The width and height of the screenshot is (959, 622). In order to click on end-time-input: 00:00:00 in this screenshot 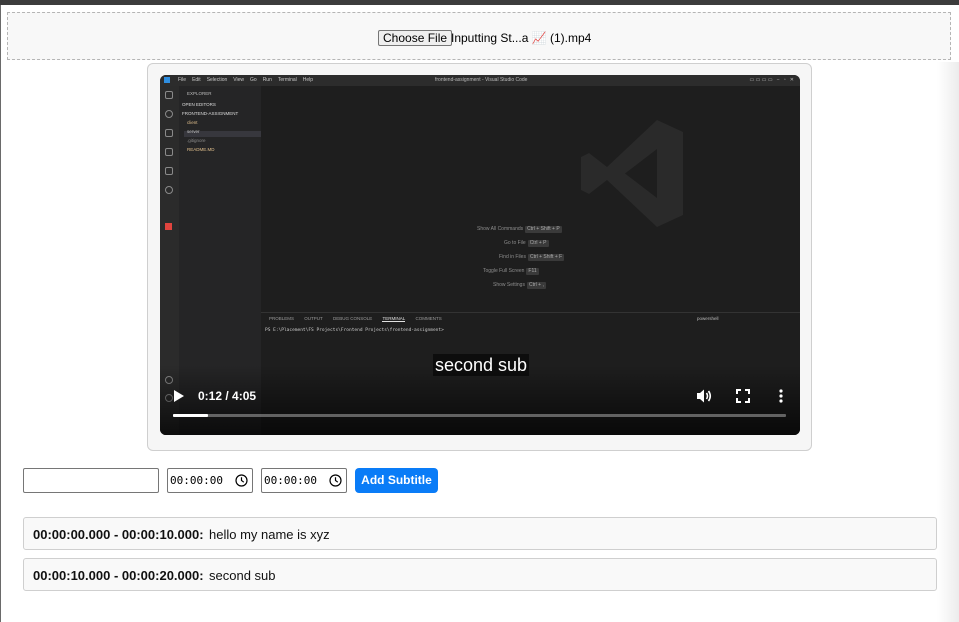, I will do `click(304, 480)`.